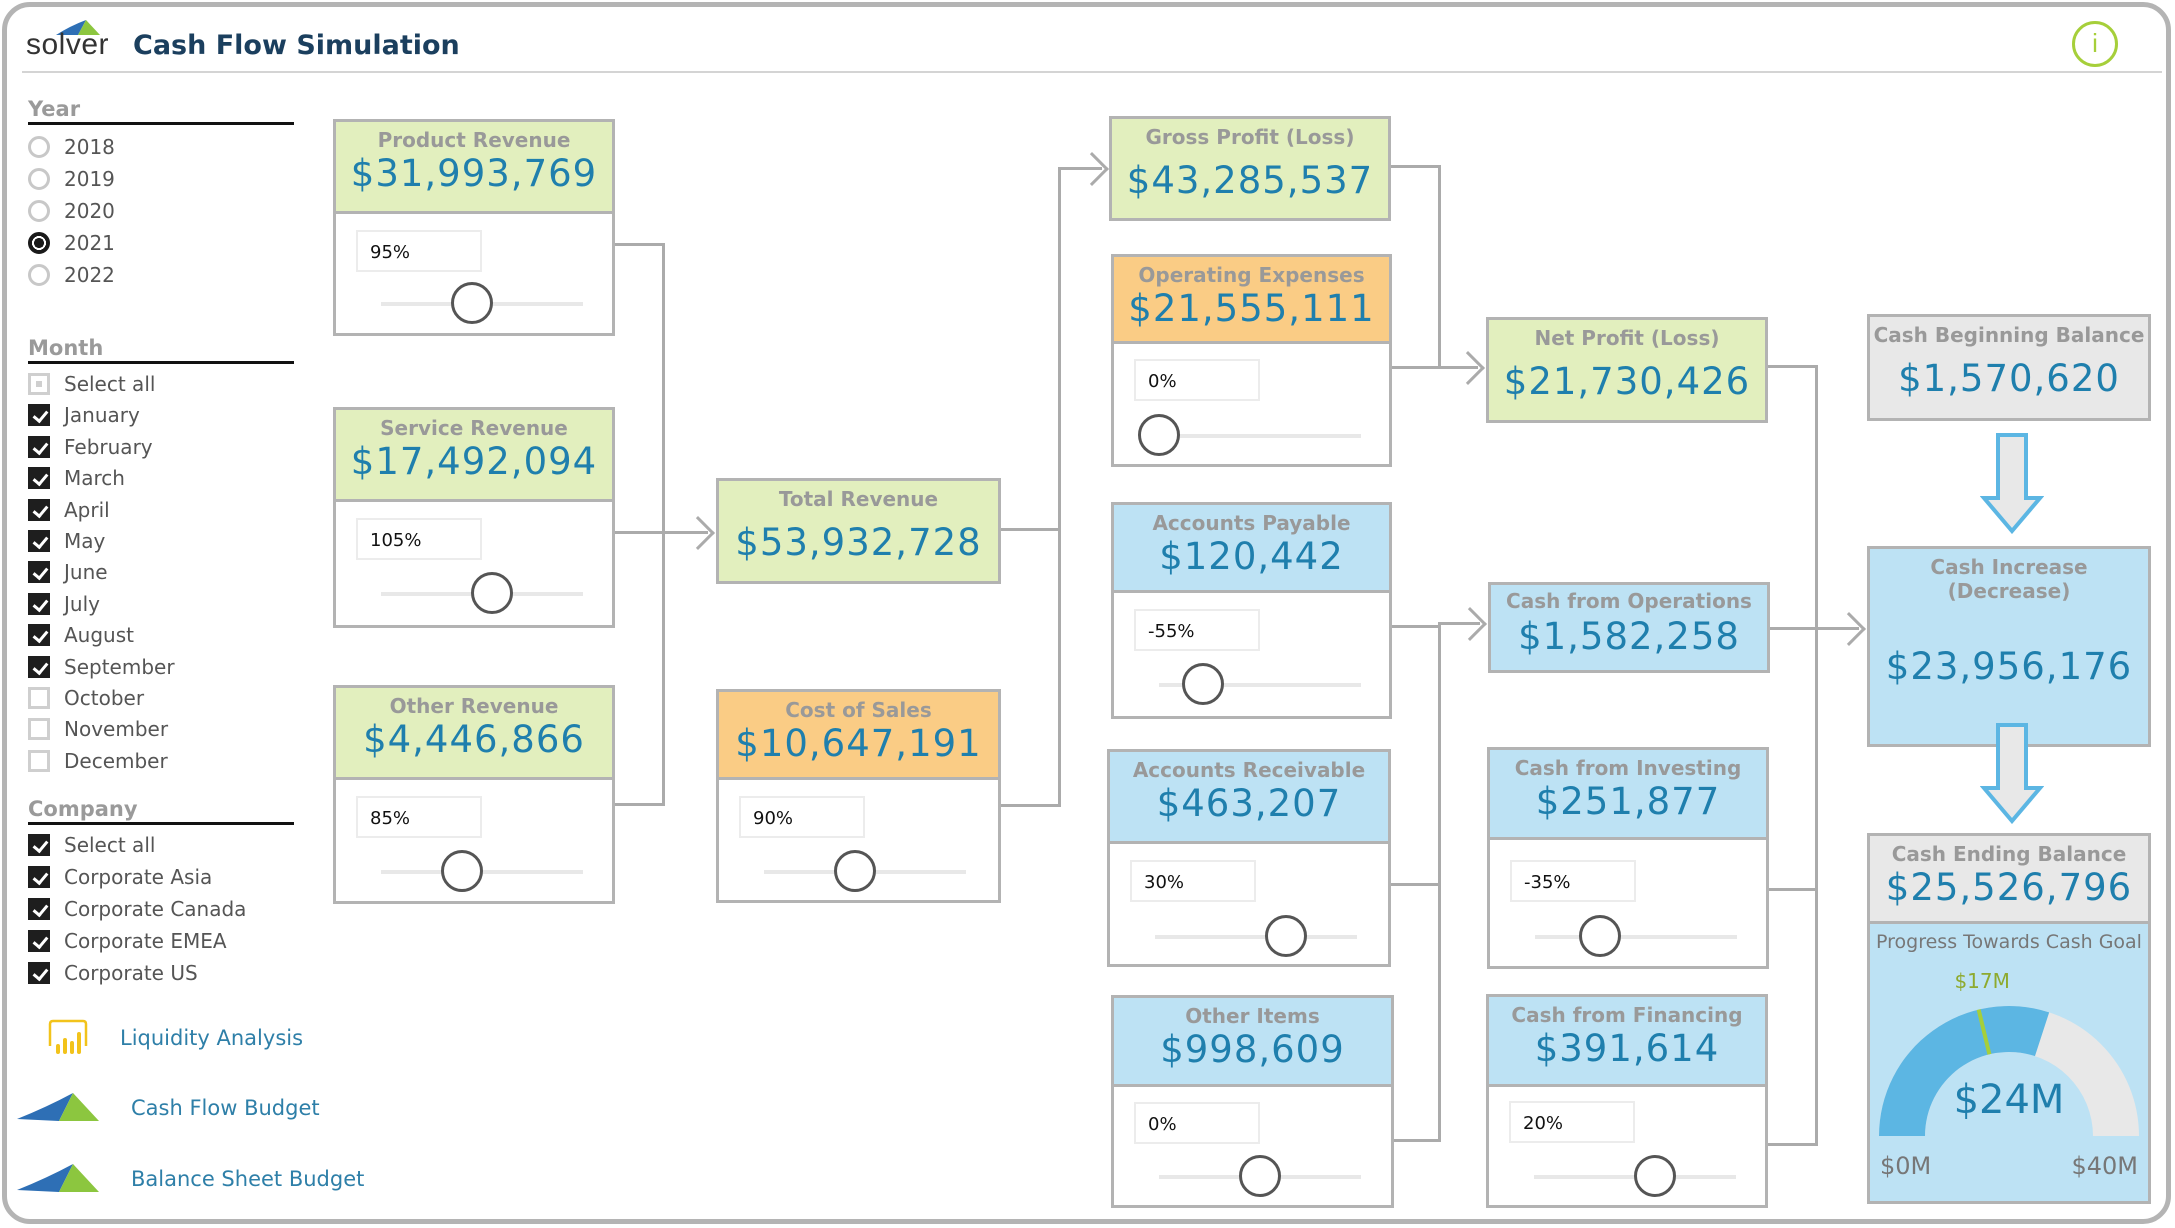 This screenshot has width=2175, height=1228. What do you see at coordinates (474, 739) in the screenshot?
I see `card-value: $4,446,866` at bounding box center [474, 739].